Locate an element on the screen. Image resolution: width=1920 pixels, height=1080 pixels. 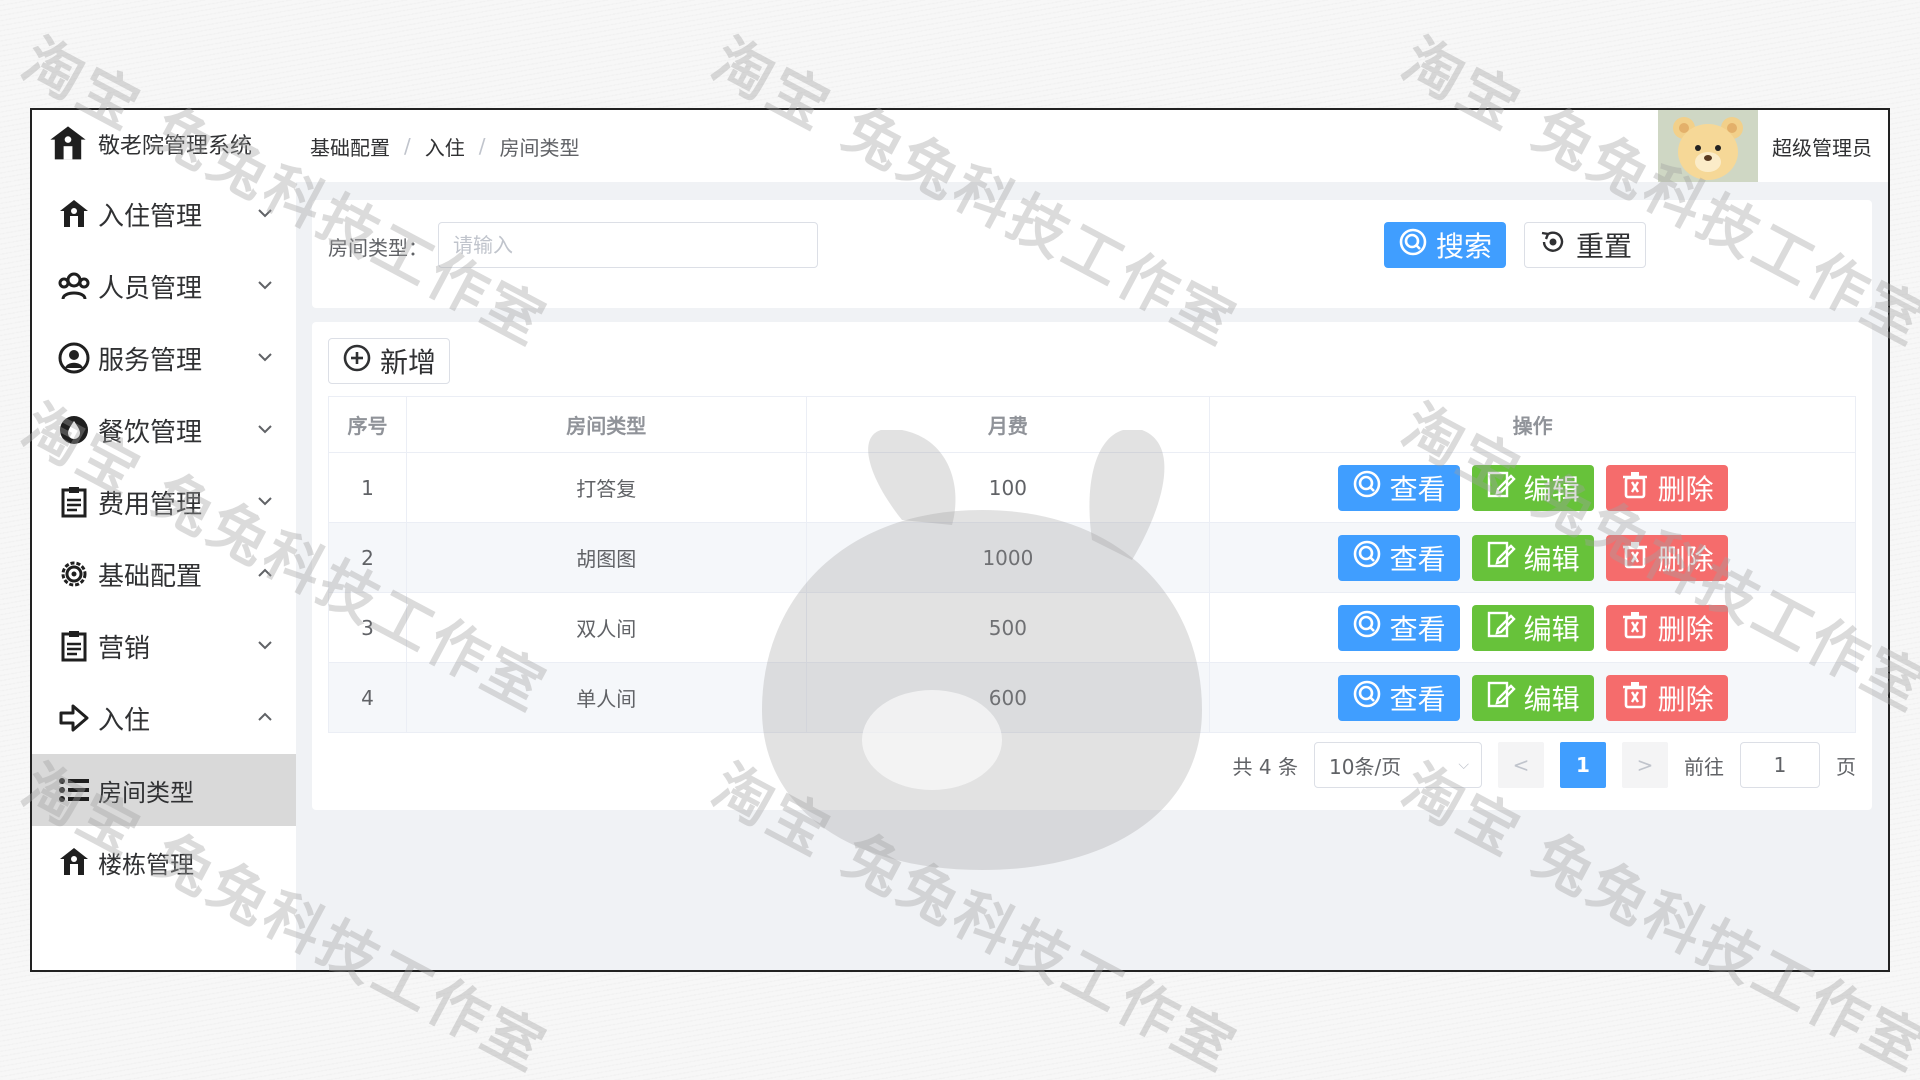
column-header-monthly-fee: 月费 is located at coordinates (1008, 424).